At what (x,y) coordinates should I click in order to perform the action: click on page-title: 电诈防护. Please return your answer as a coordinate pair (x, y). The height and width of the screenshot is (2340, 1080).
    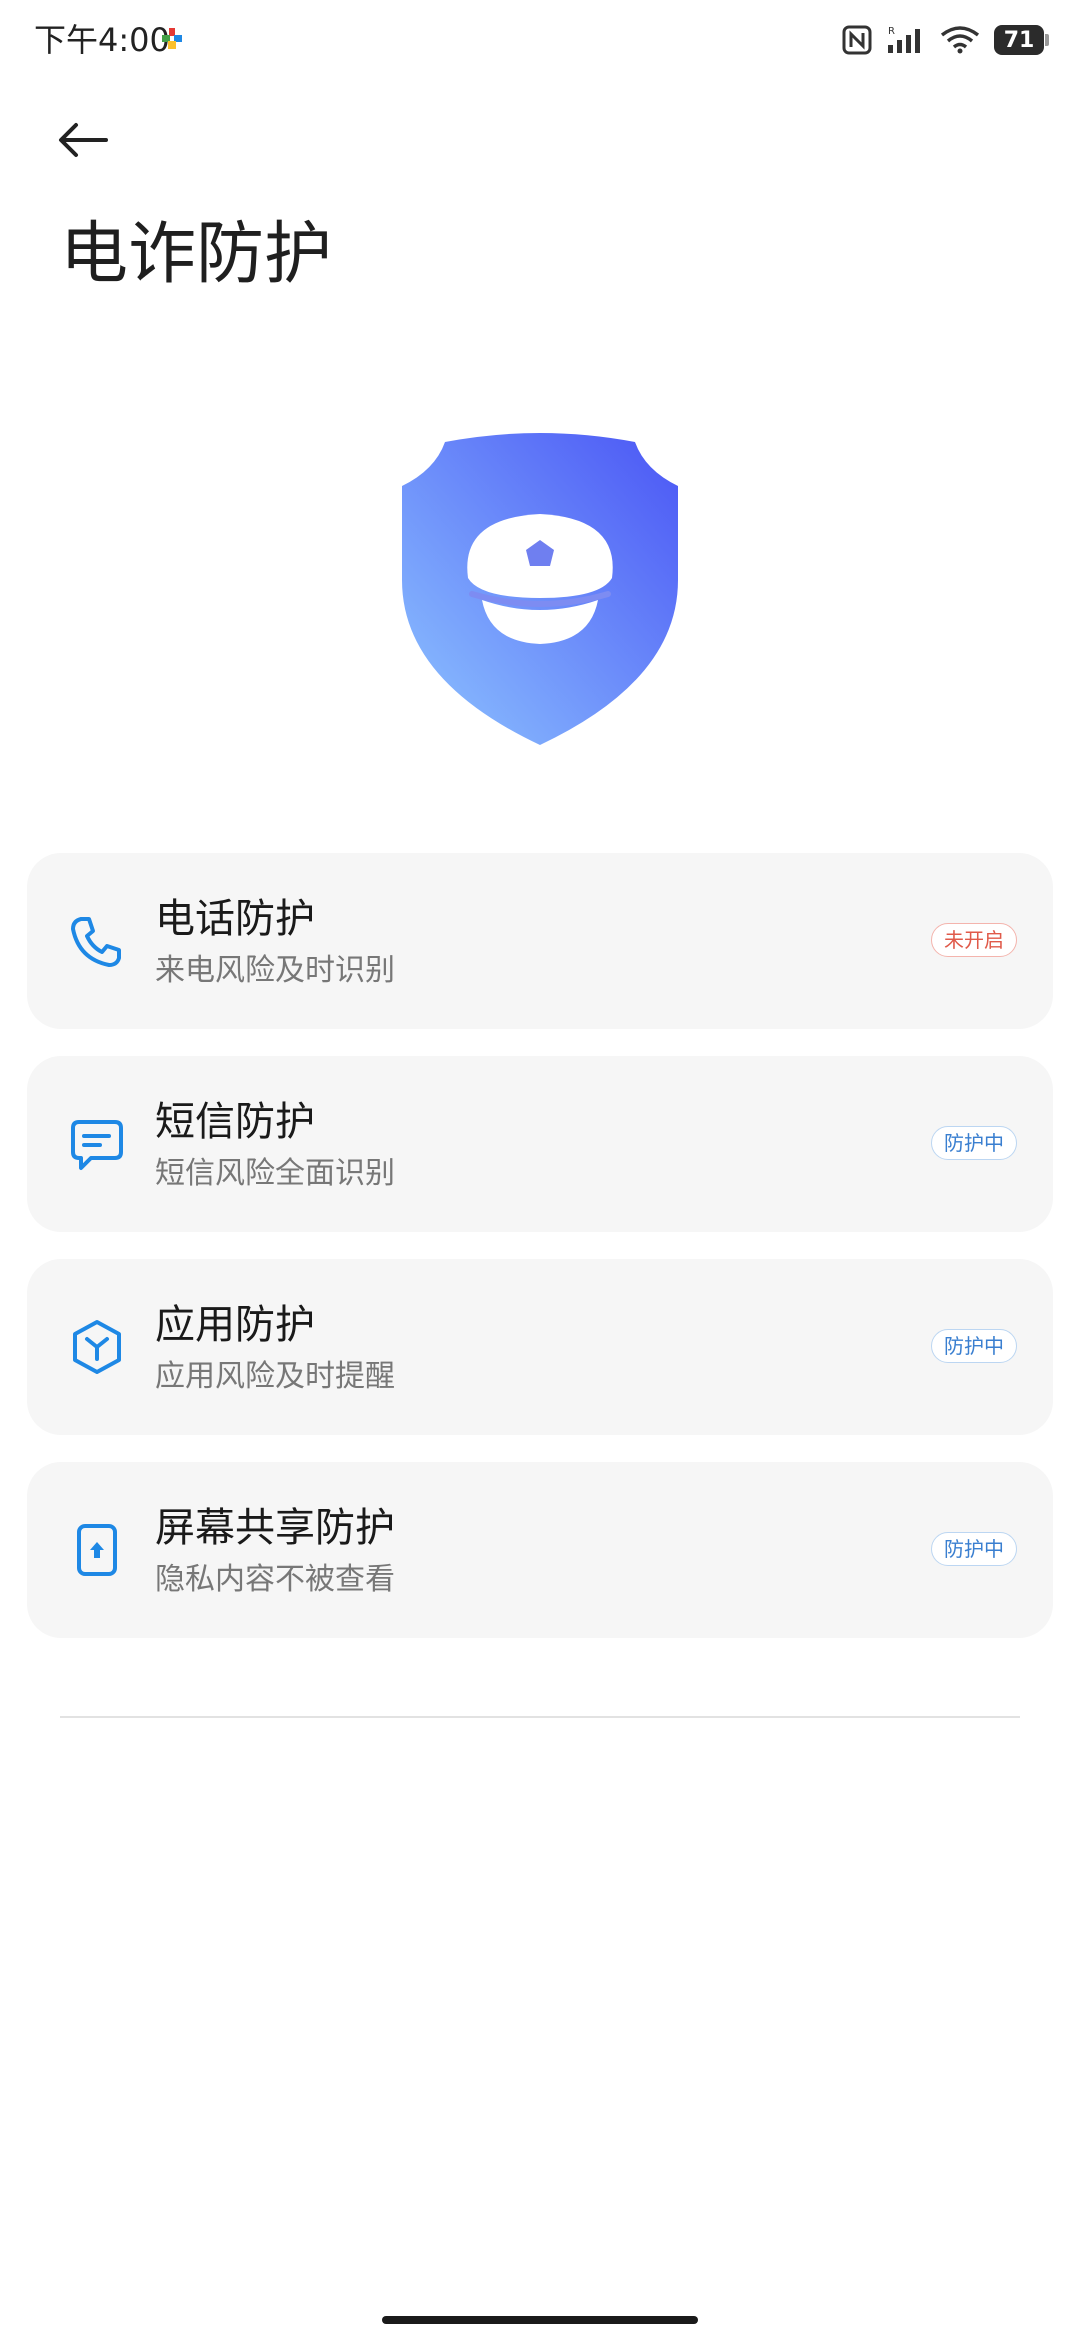
    Looking at the image, I should click on (196, 254).